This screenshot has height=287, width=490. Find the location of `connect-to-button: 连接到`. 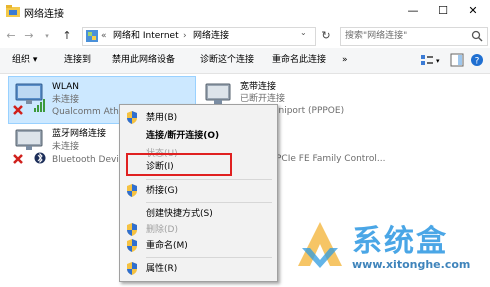

connect-to-button: 连接到 is located at coordinates (77, 60).